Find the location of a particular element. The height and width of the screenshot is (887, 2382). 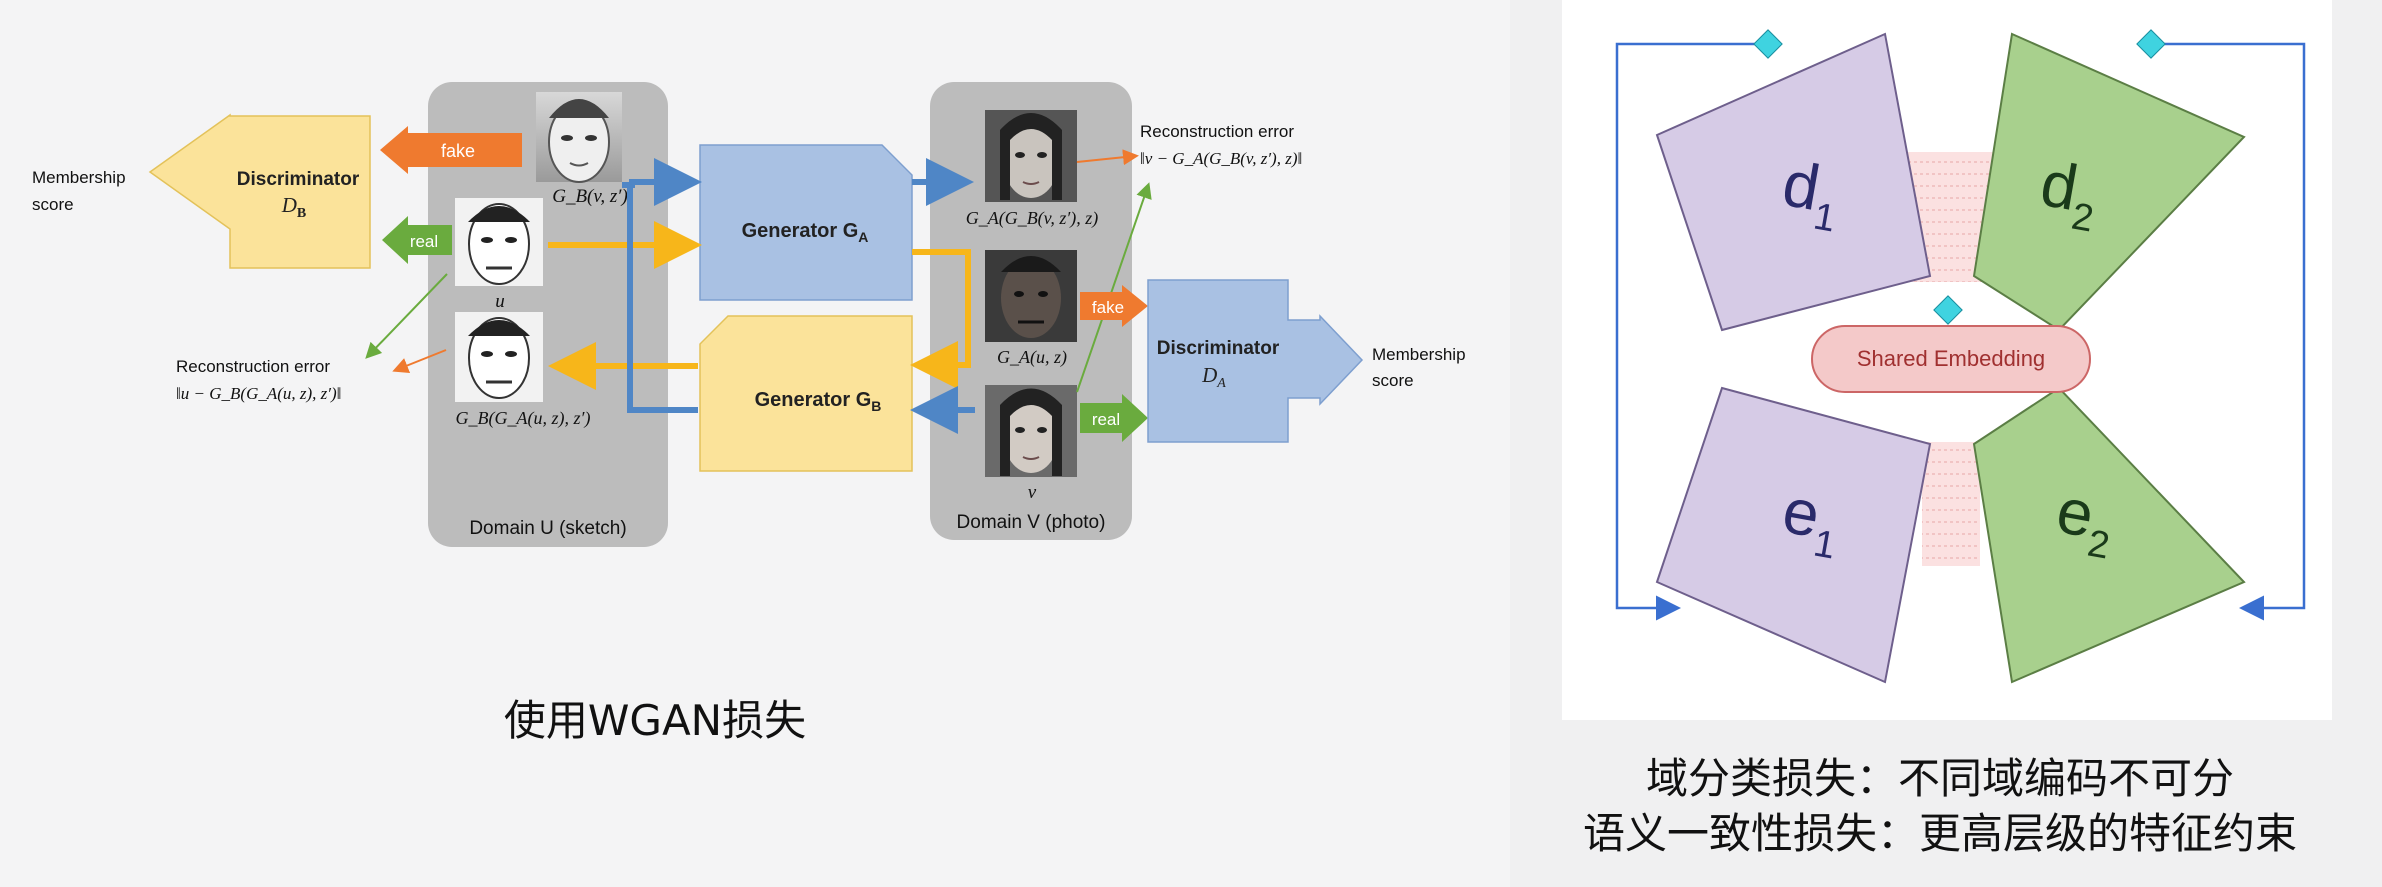

face-gb-v is located at coordinates (579, 137).